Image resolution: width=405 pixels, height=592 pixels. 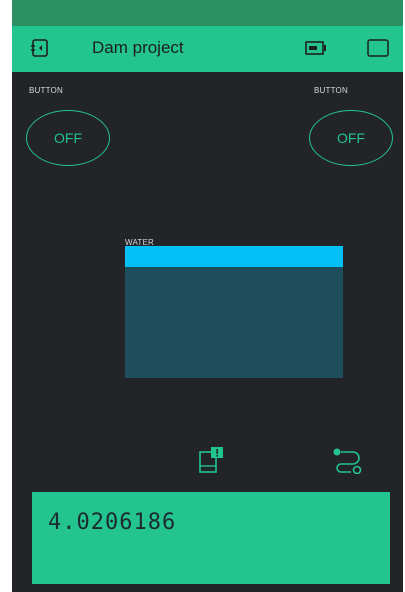 I want to click on value-display: 4.0206186, so click(x=211, y=538).